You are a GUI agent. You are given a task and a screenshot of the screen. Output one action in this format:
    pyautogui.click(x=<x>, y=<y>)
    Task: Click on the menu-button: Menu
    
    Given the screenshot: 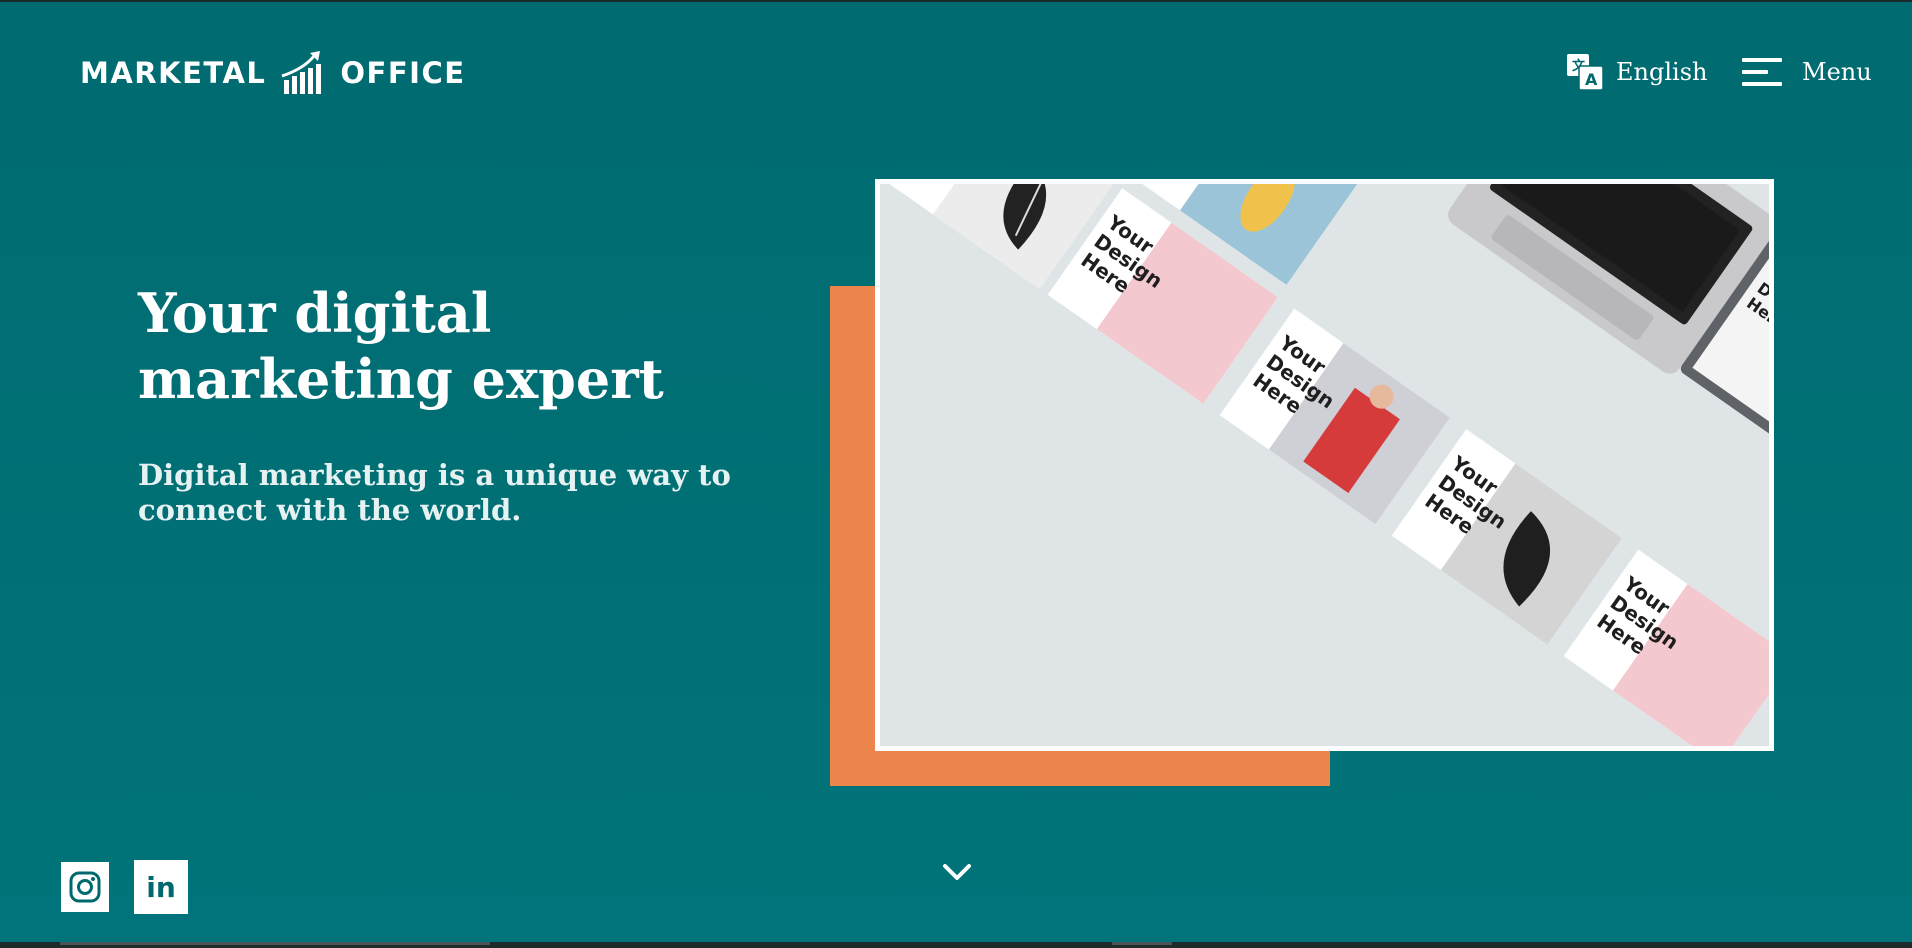 What is the action you would take?
    pyautogui.click(x=1807, y=72)
    